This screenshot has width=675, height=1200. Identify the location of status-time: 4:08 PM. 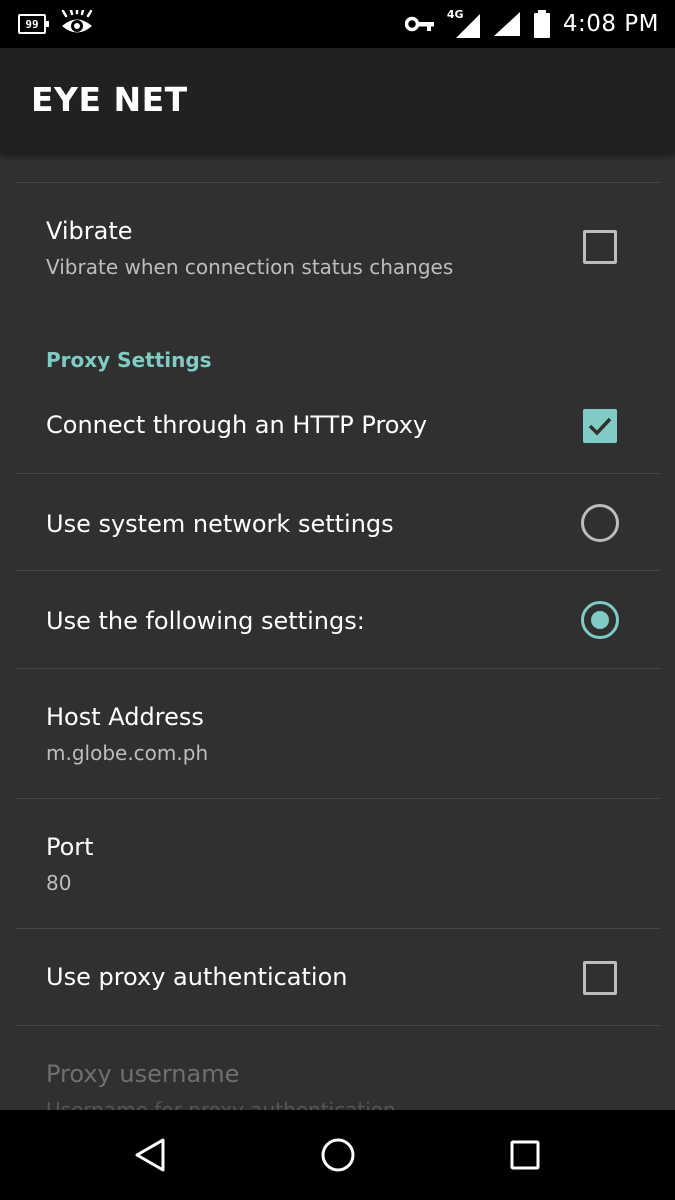
(610, 24).